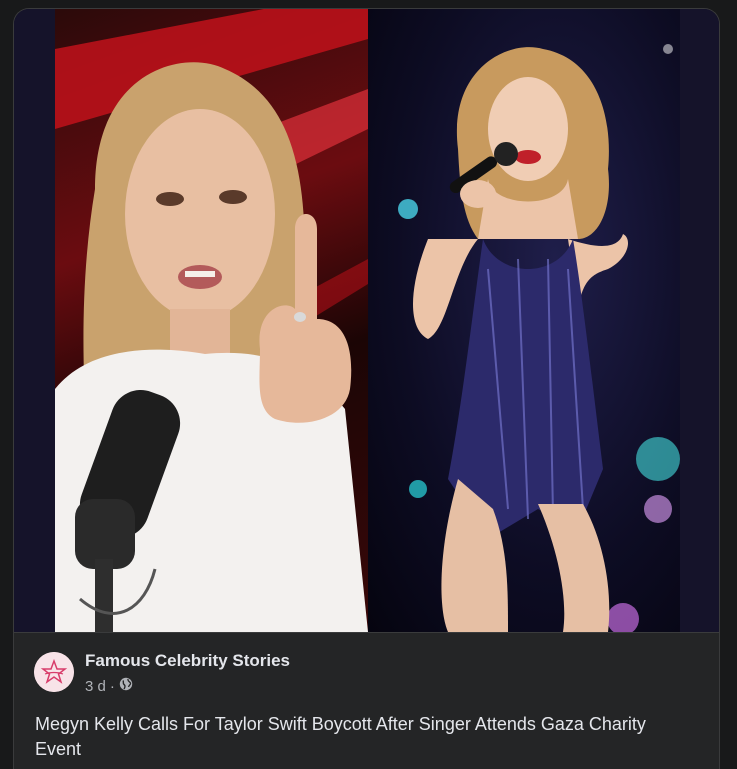 The height and width of the screenshot is (769, 737). Describe the element at coordinates (699, 320) in the screenshot. I see `media-gutter-right` at that location.